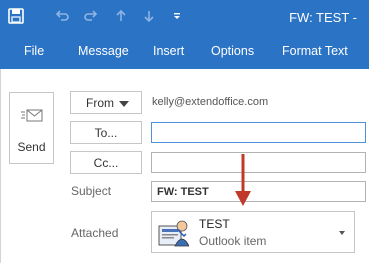  Describe the element at coordinates (168, 51) in the screenshot. I see `tab-insert: Insert` at that location.